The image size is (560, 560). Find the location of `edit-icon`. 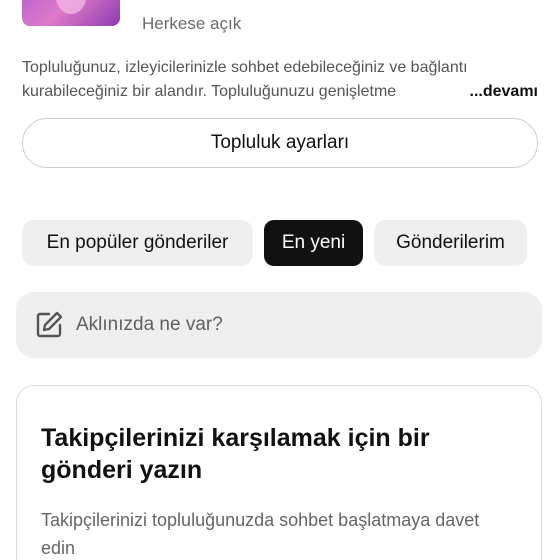

edit-icon is located at coordinates (49, 325).